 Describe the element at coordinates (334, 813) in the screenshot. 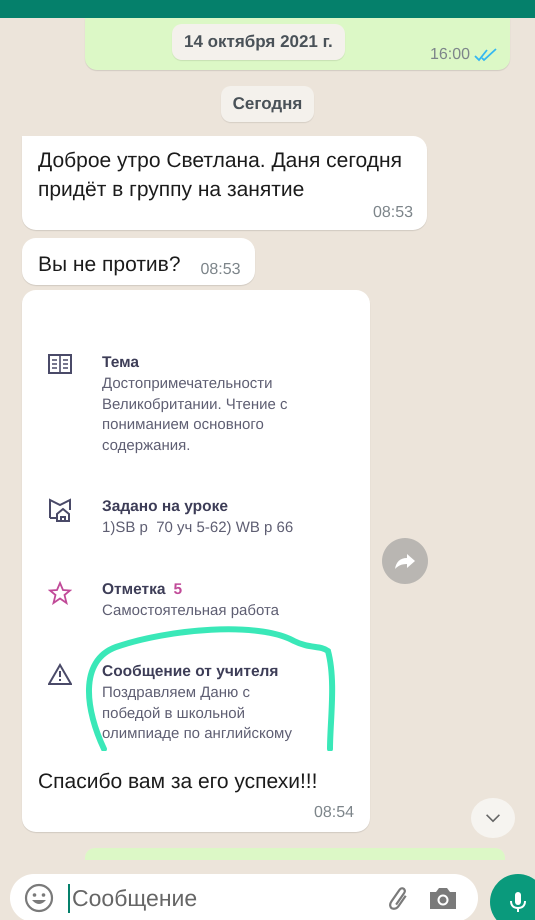

I see `message-time: 08:54` at that location.